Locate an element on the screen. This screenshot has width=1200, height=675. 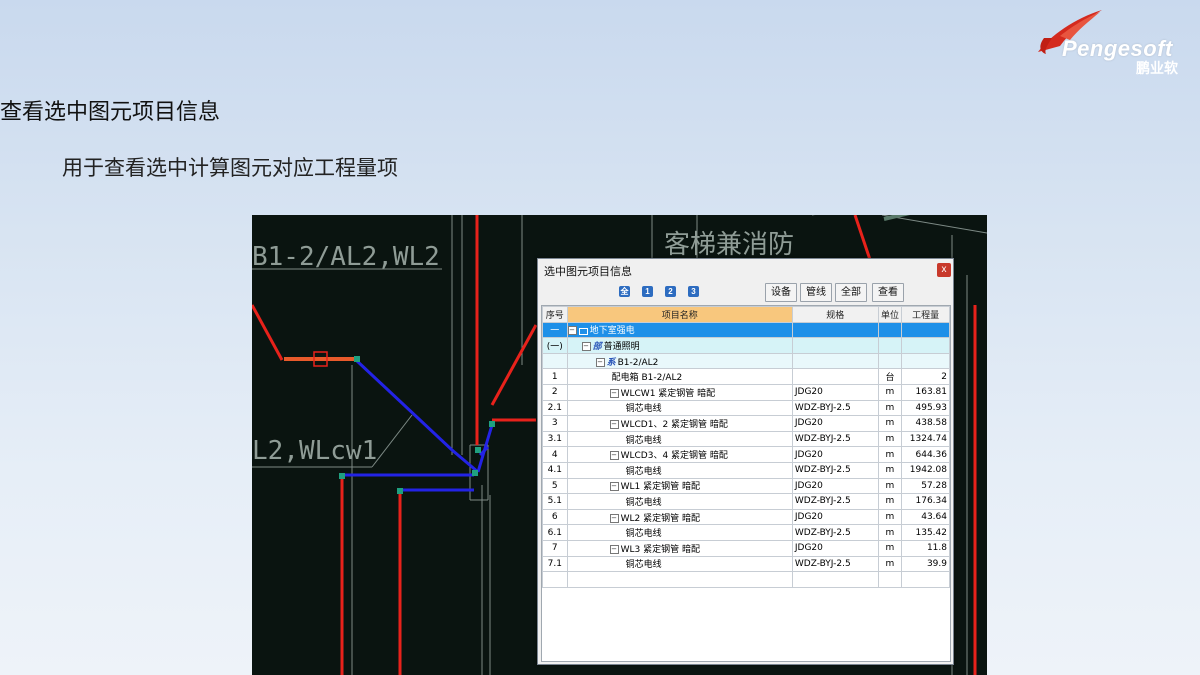
cell-name: − WL1 紧定钢管 暗配 is located at coordinates (679, 486).